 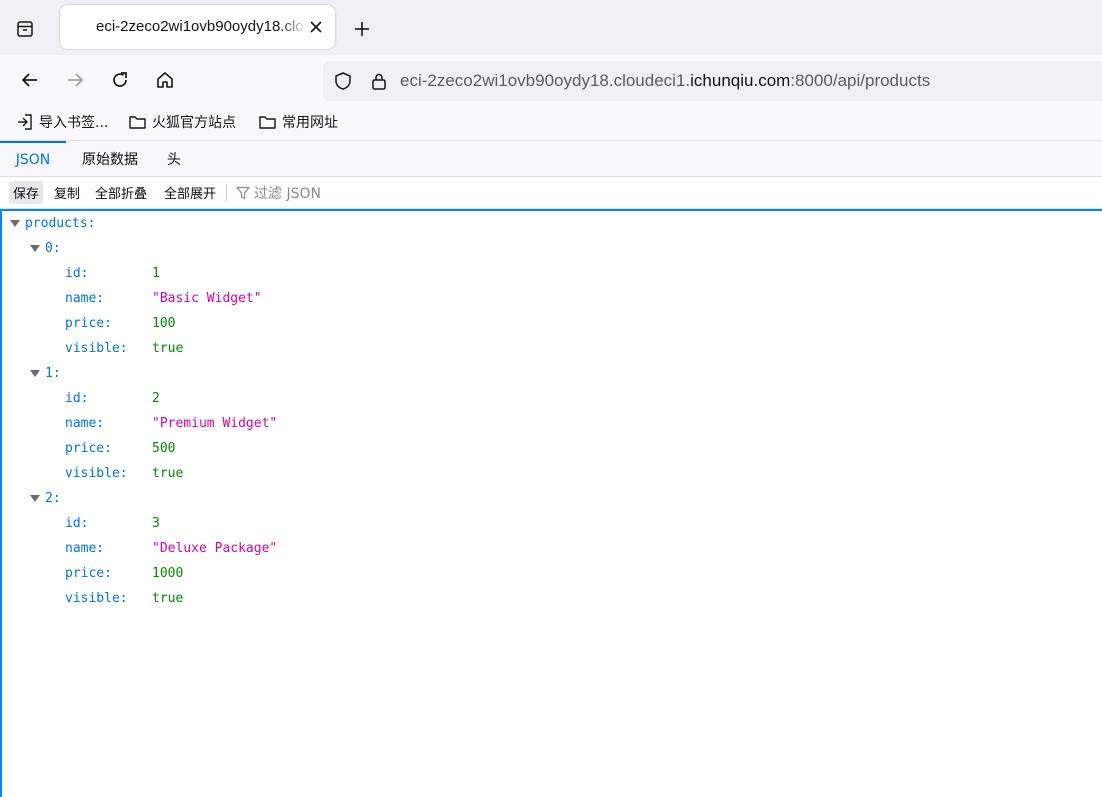 What do you see at coordinates (25, 122) in the screenshot?
I see `import-icon` at bounding box center [25, 122].